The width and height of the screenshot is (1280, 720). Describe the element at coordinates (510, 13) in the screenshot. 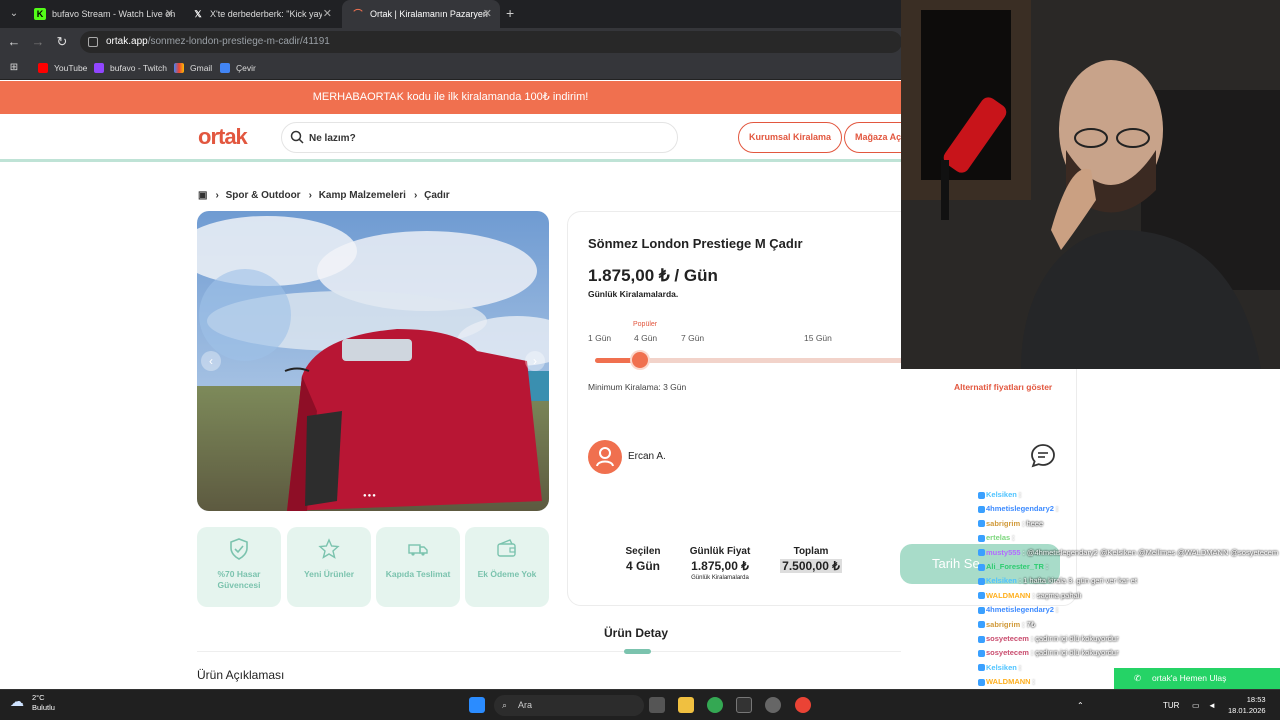

I see `new-tab-plus-icon: +` at that location.